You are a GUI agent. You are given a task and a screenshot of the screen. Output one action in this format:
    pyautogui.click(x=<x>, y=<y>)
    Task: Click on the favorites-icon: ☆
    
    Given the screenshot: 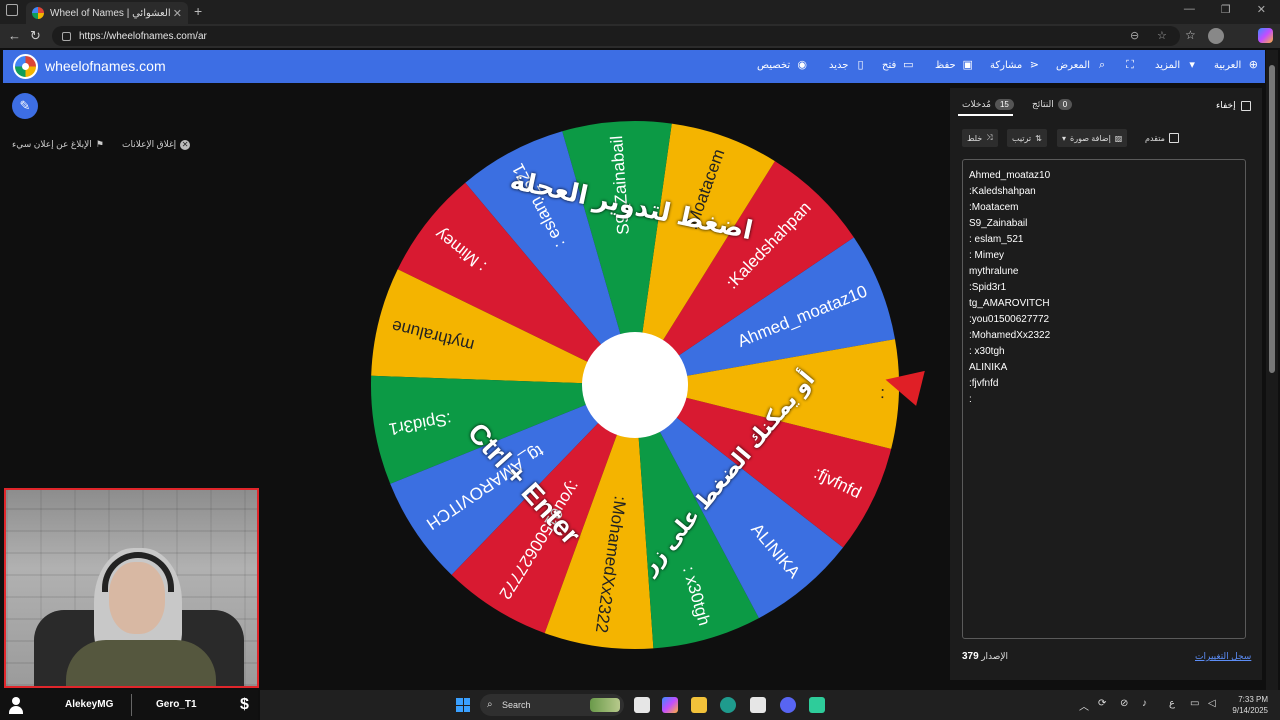 What is the action you would take?
    pyautogui.click(x=1190, y=35)
    